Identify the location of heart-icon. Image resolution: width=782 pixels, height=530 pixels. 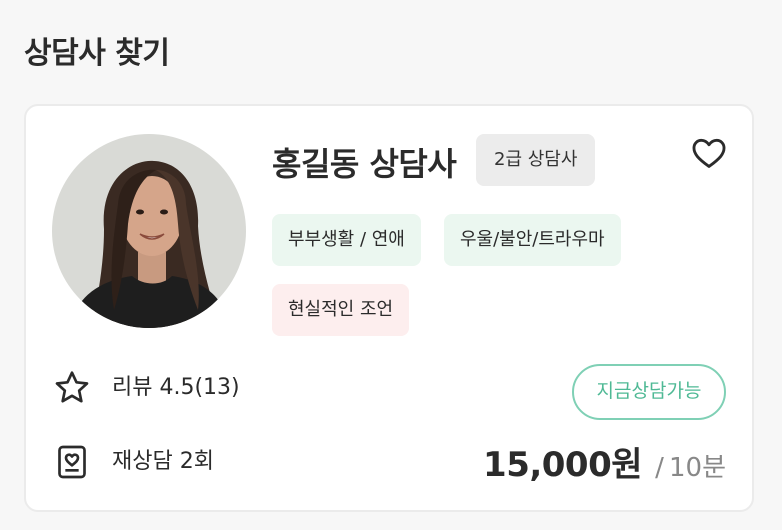
(709, 153).